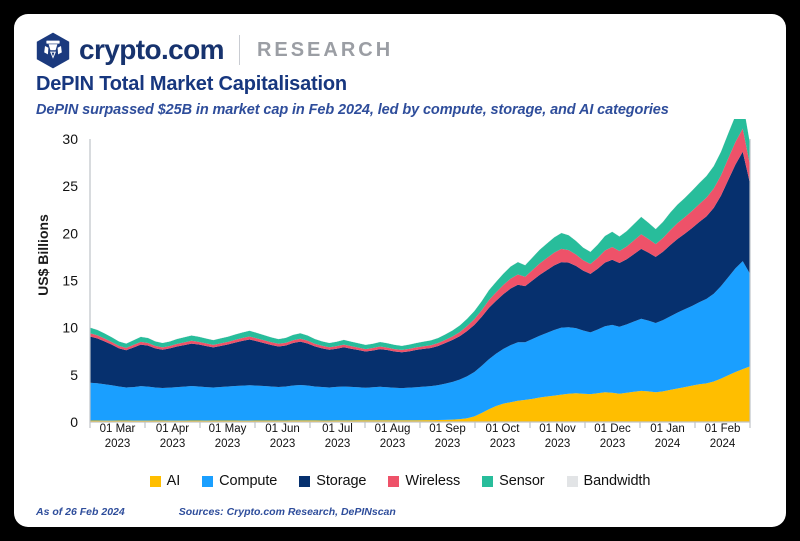 Image resolution: width=800 pixels, height=541 pixels. What do you see at coordinates (239, 50) in the screenshot?
I see `brand-divider` at bounding box center [239, 50].